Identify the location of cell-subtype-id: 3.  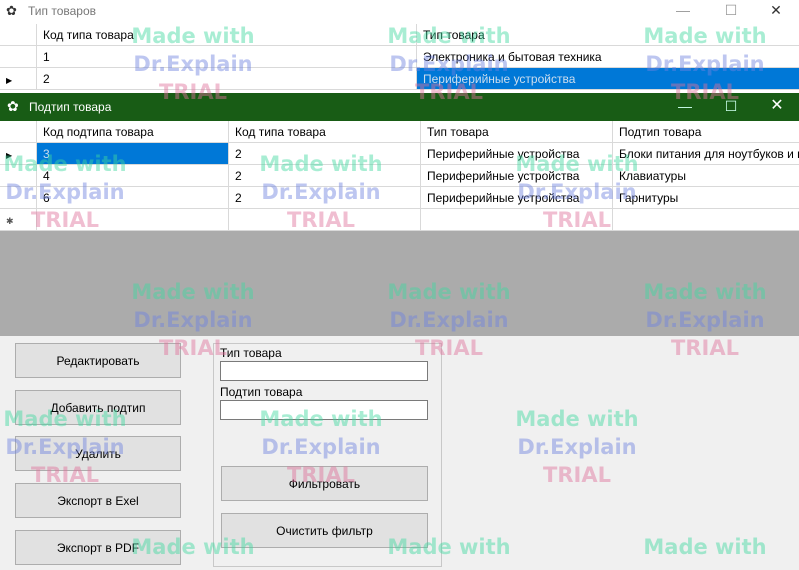
(133, 153).